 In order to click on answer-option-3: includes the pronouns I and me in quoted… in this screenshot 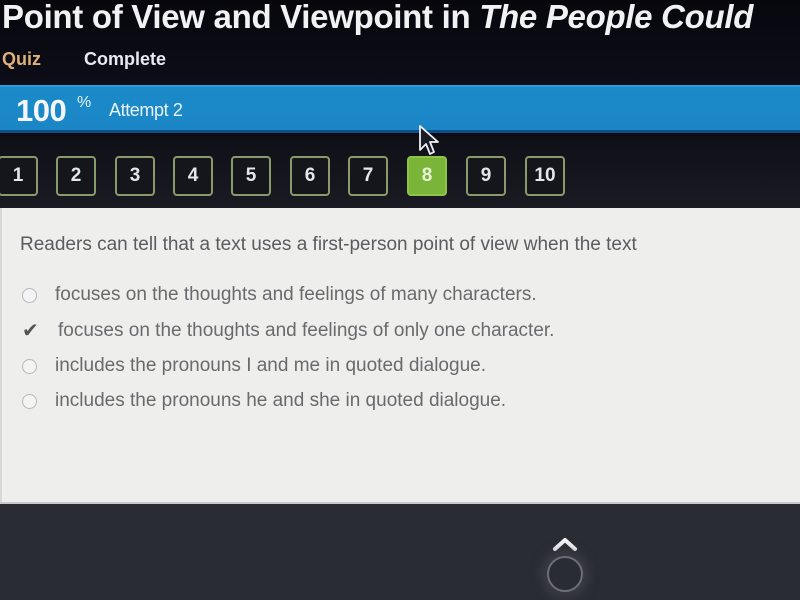, I will do `click(254, 366)`.